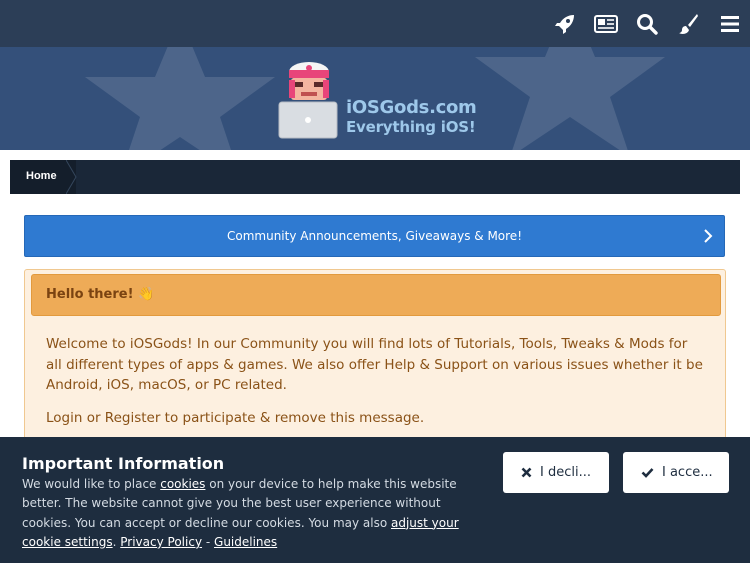 This screenshot has width=750, height=563. I want to click on logo-text-domain: iOSGods.com, so click(411, 107).